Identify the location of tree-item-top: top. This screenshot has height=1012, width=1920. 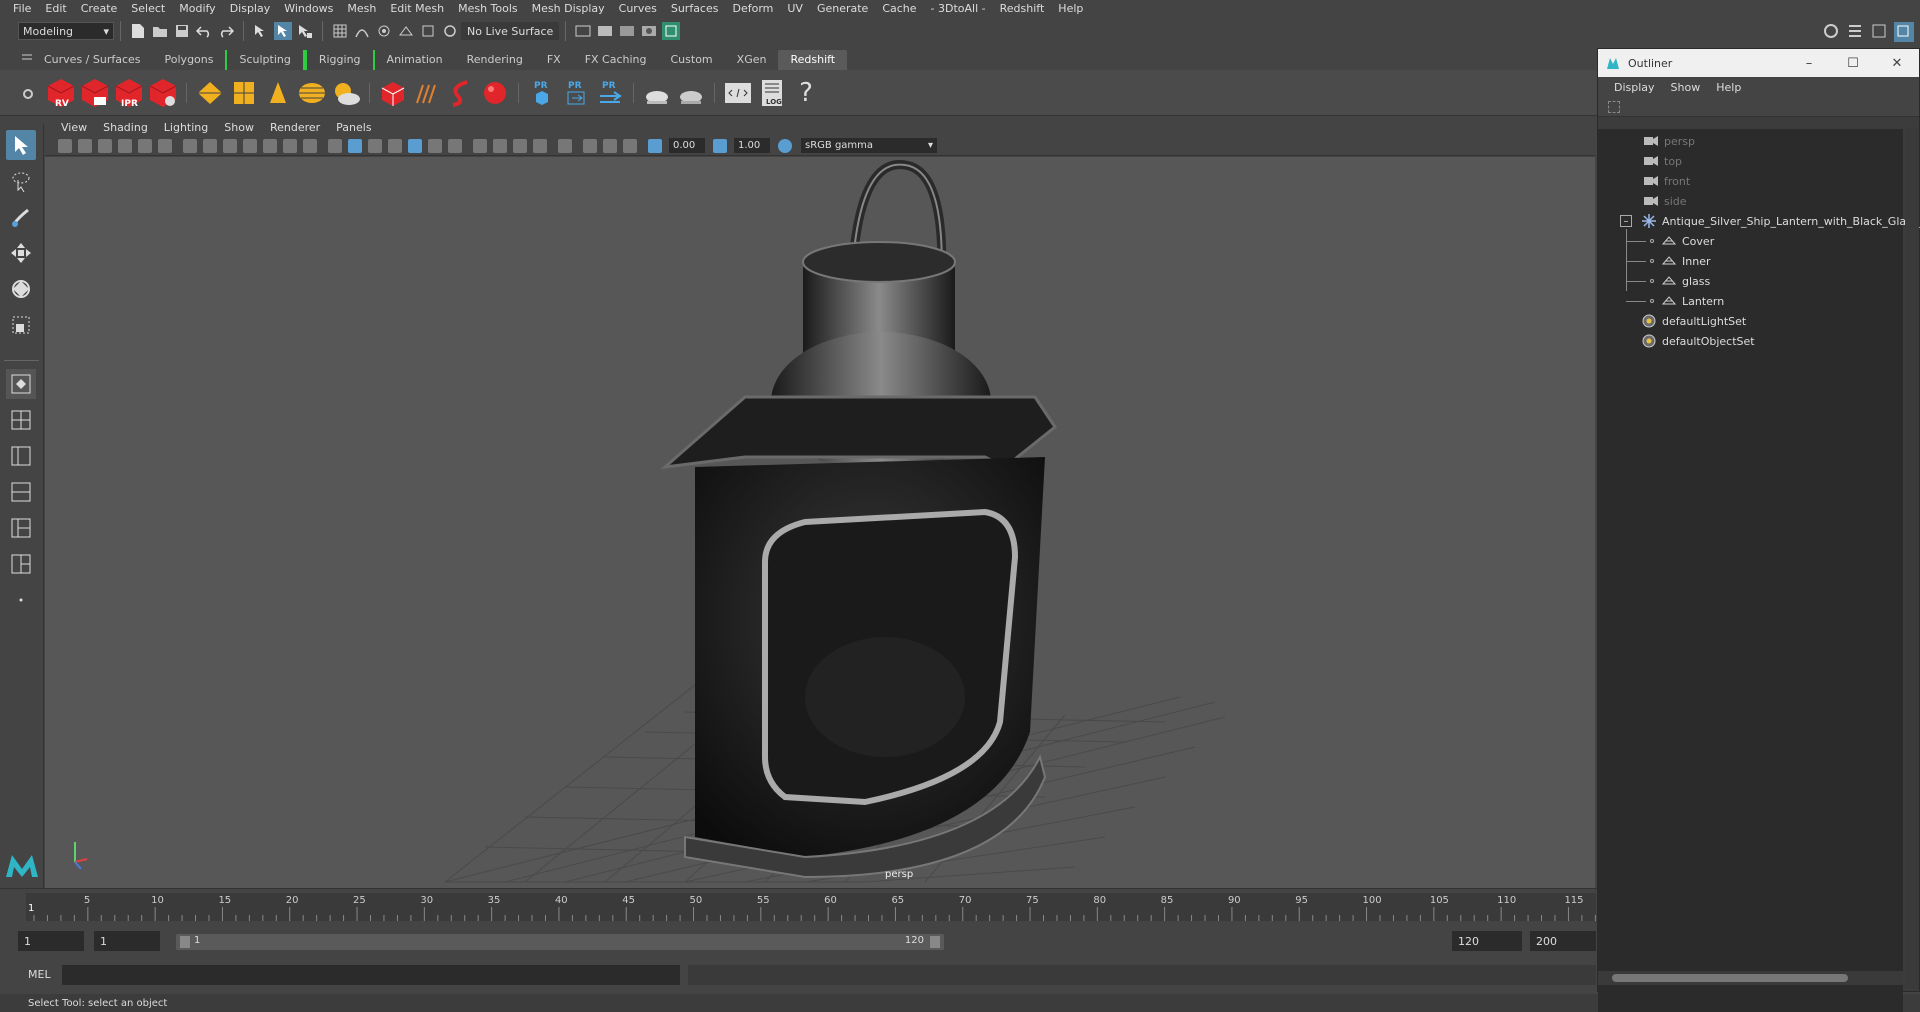
(1663, 161).